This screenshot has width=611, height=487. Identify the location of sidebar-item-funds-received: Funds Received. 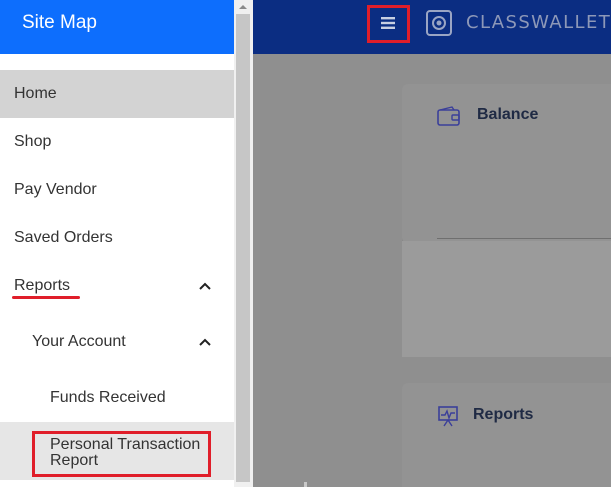
(117, 398).